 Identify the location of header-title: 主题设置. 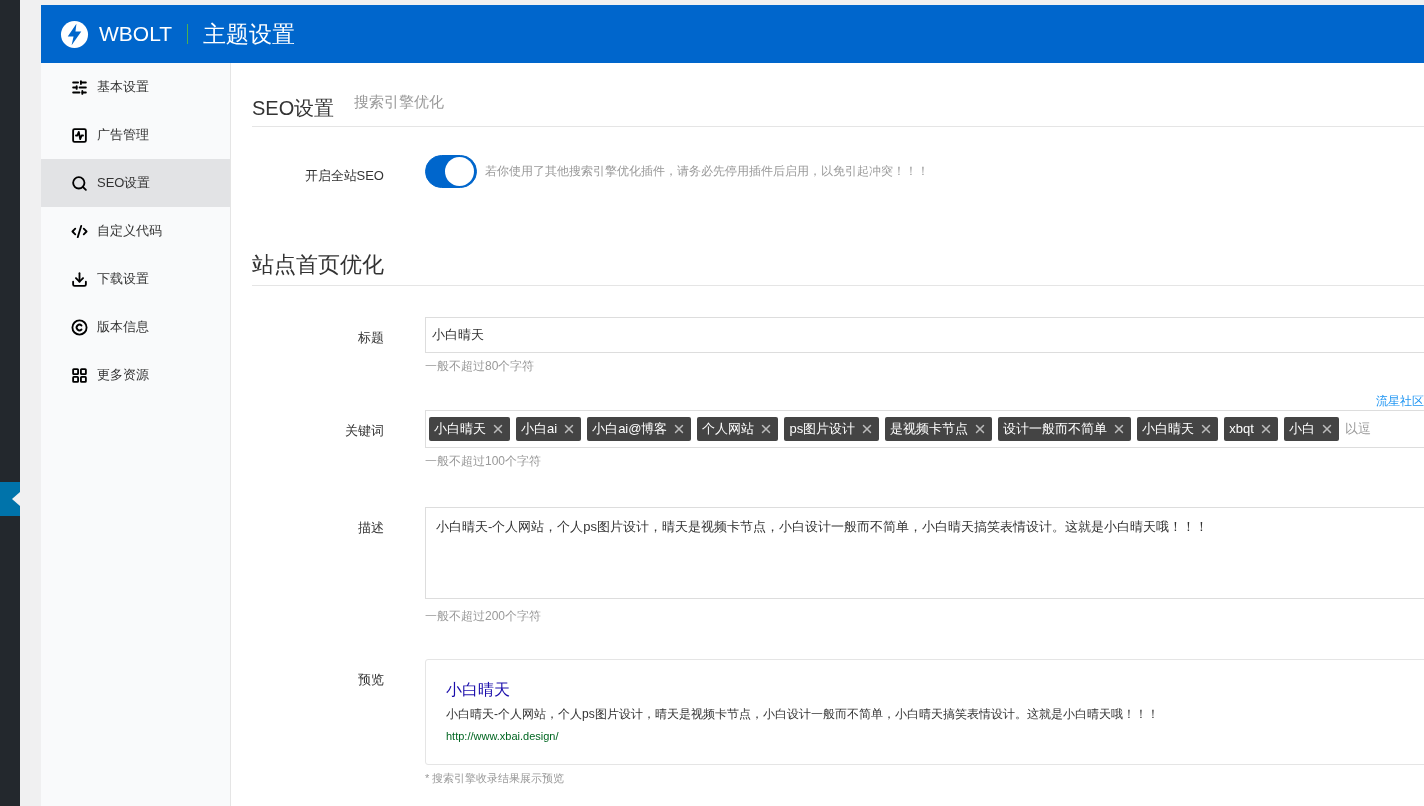
(249, 34).